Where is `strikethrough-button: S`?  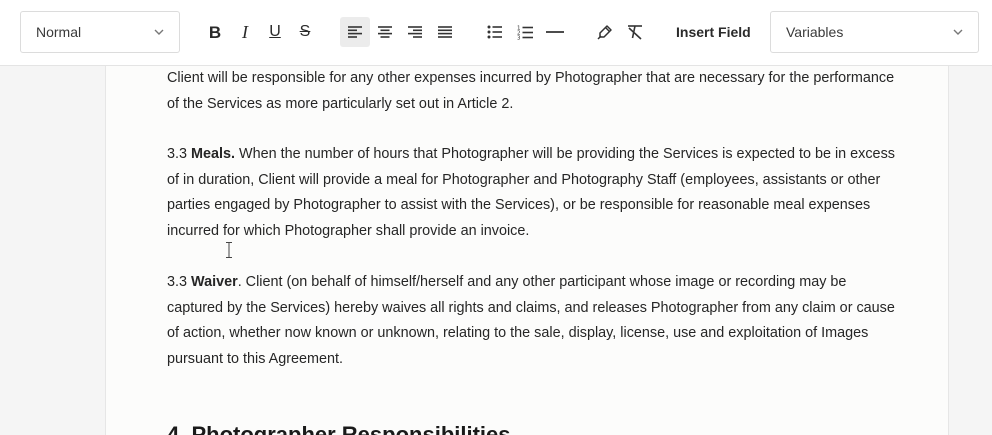
strikethrough-button: S is located at coordinates (305, 32).